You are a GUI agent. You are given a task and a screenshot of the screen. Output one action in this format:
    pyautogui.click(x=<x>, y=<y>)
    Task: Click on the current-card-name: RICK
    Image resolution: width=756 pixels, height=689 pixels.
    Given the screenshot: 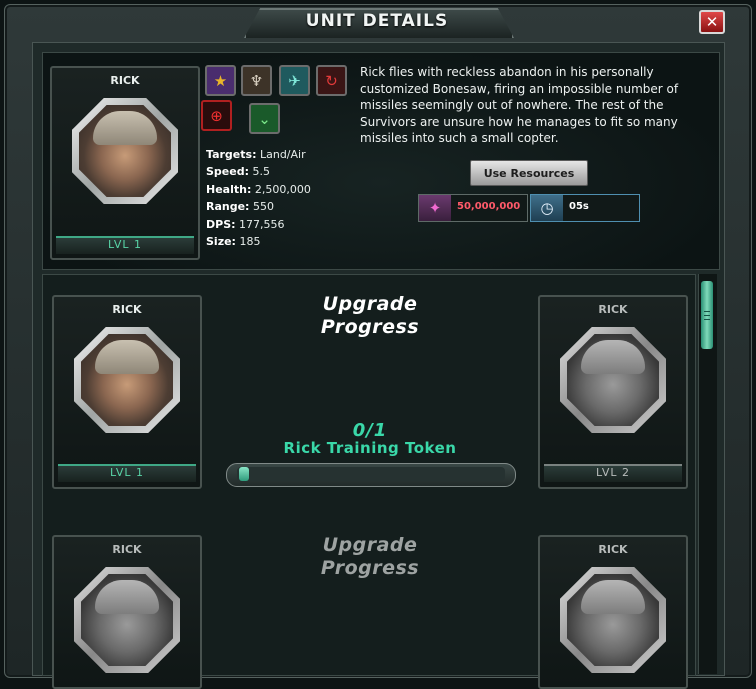 What is the action you would take?
    pyautogui.click(x=127, y=309)
    